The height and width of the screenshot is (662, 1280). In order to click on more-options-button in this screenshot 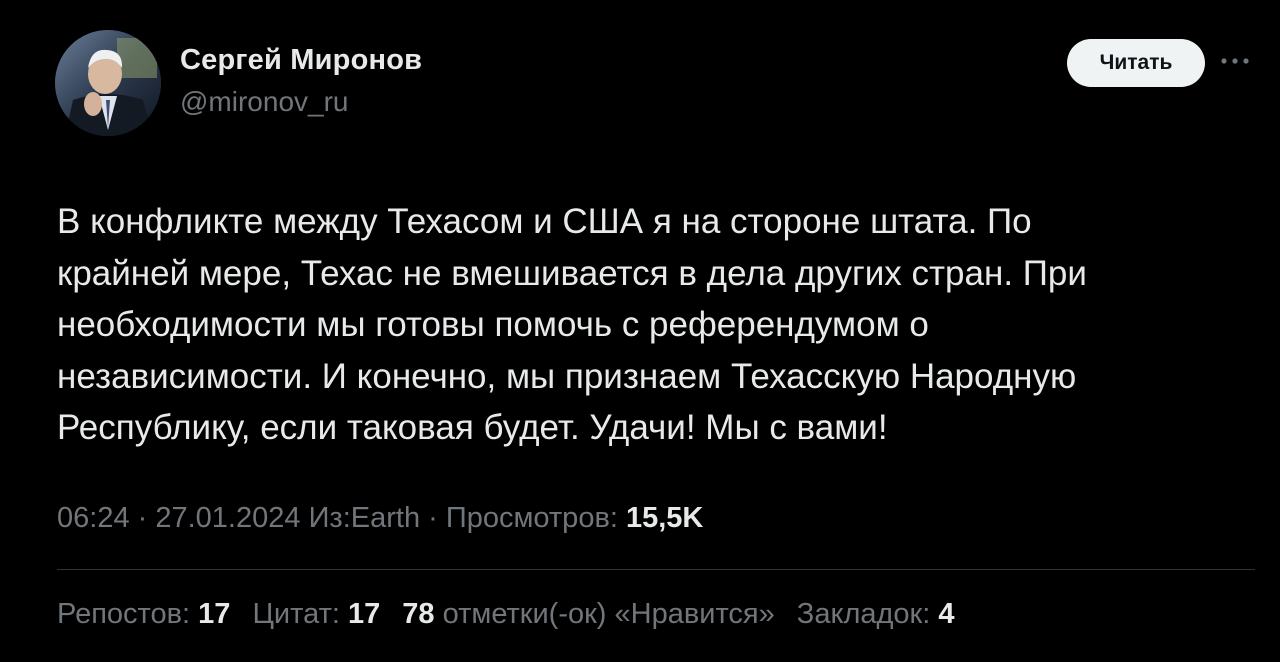, I will do `click(1235, 61)`.